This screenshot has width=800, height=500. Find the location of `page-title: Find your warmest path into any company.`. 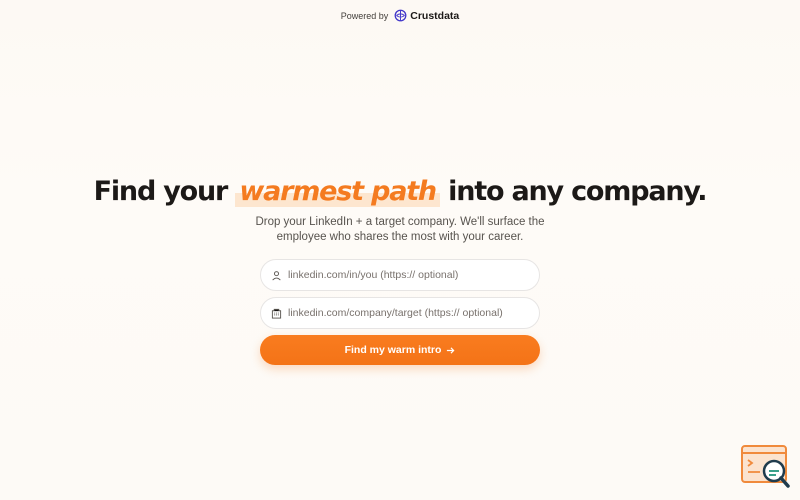

page-title: Find your warmest path into any company. is located at coordinates (400, 191).